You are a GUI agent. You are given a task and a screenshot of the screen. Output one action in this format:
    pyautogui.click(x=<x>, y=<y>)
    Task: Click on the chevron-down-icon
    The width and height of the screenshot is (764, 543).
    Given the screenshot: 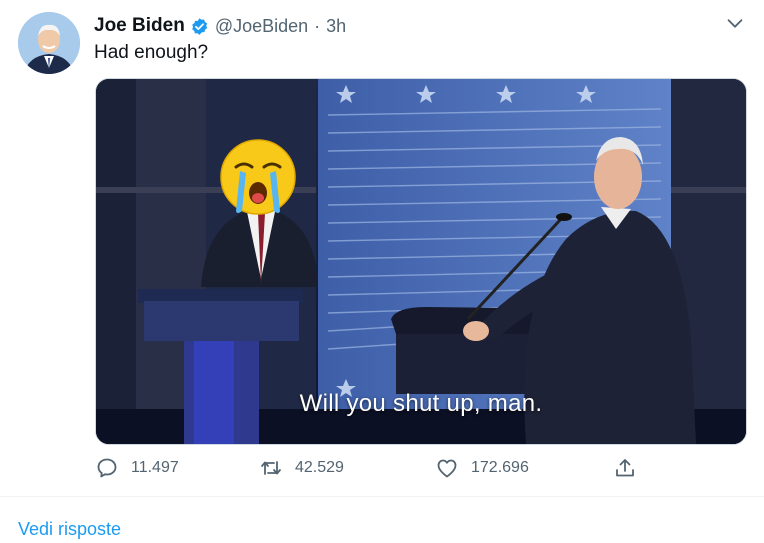 What is the action you would take?
    pyautogui.click(x=735, y=23)
    